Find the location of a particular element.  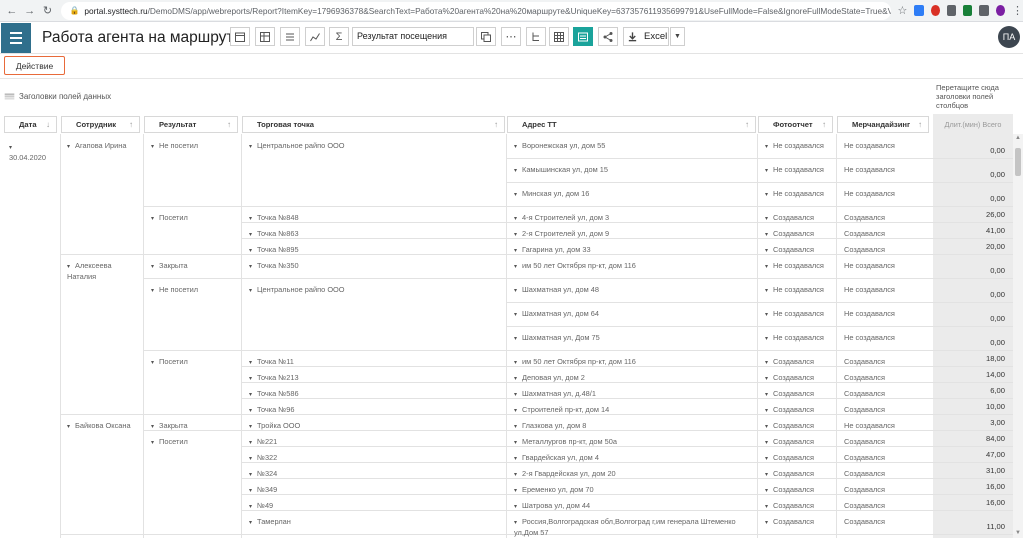

outlet-cell: ▾ №324 is located at coordinates (374, 474).